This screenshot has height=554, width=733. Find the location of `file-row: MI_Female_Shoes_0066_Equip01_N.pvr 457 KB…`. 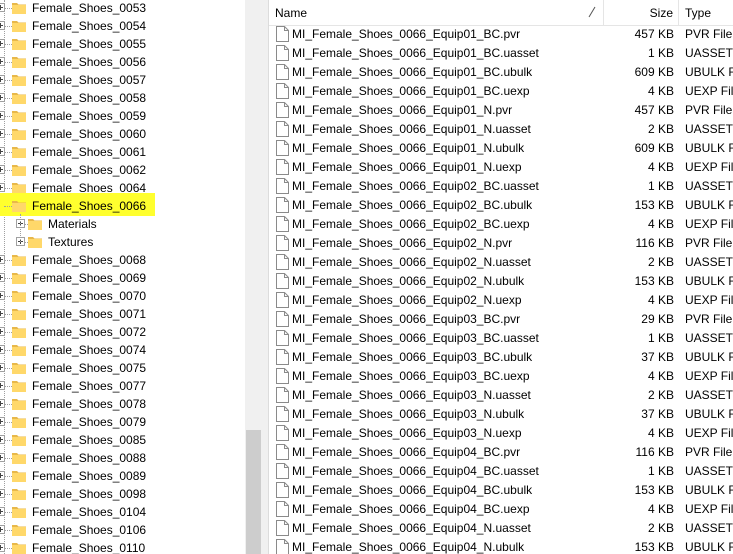

file-row: MI_Female_Shoes_0066_Equip01_N.pvr 457 KB… is located at coordinates (501, 110).